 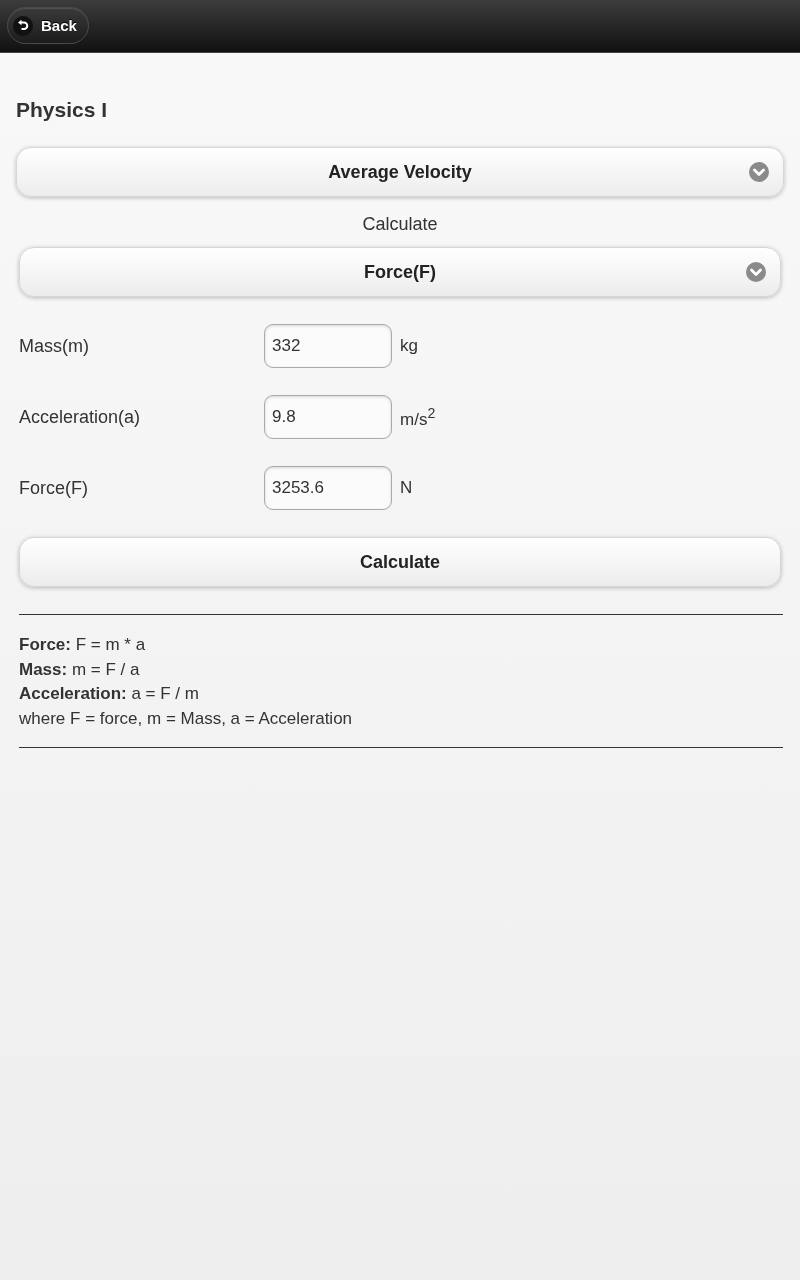 I want to click on calculate-button: Calculate, so click(x=400, y=562).